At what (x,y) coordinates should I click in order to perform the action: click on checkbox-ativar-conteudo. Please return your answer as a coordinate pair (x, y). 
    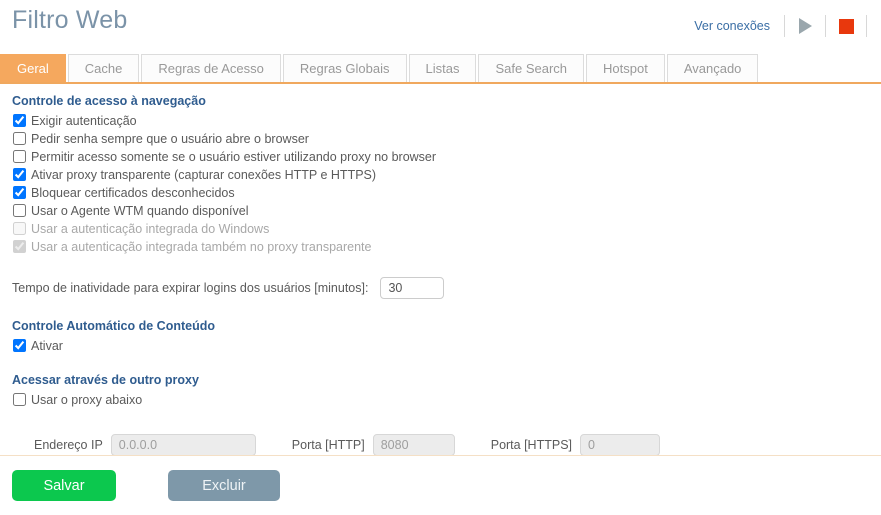
    Looking at the image, I should click on (19, 345).